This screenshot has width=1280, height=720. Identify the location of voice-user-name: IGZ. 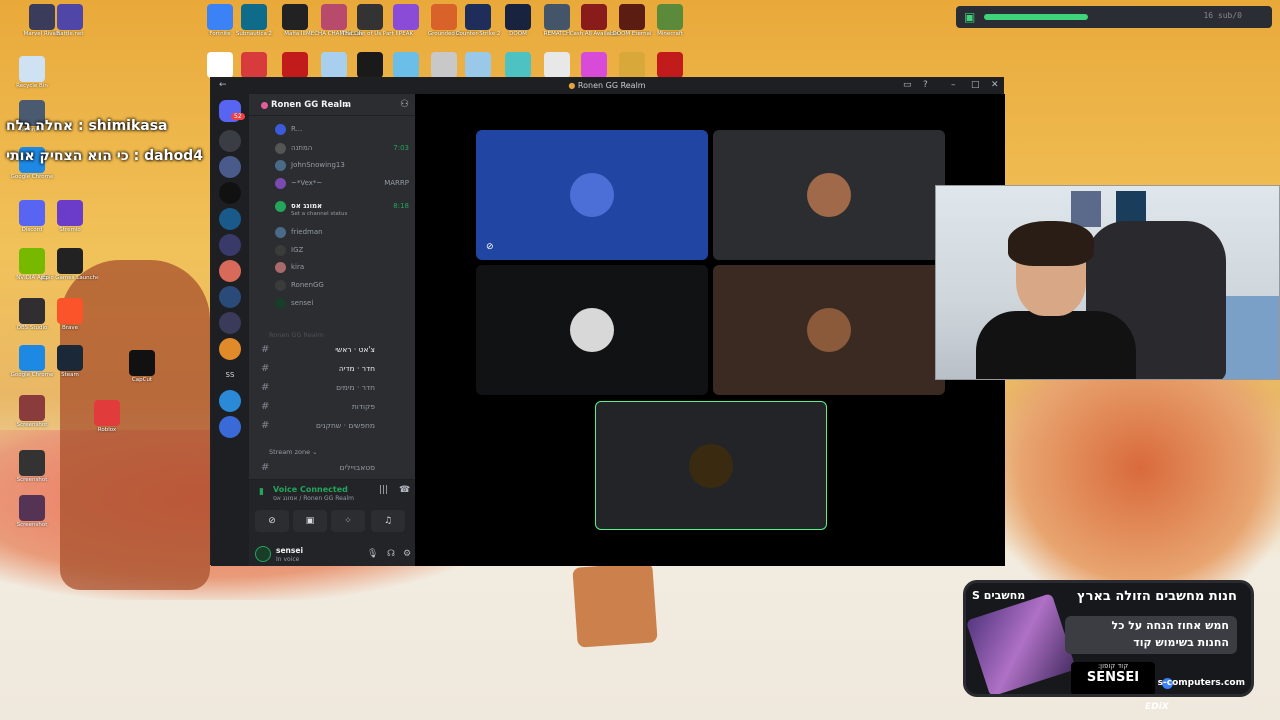
(297, 250).